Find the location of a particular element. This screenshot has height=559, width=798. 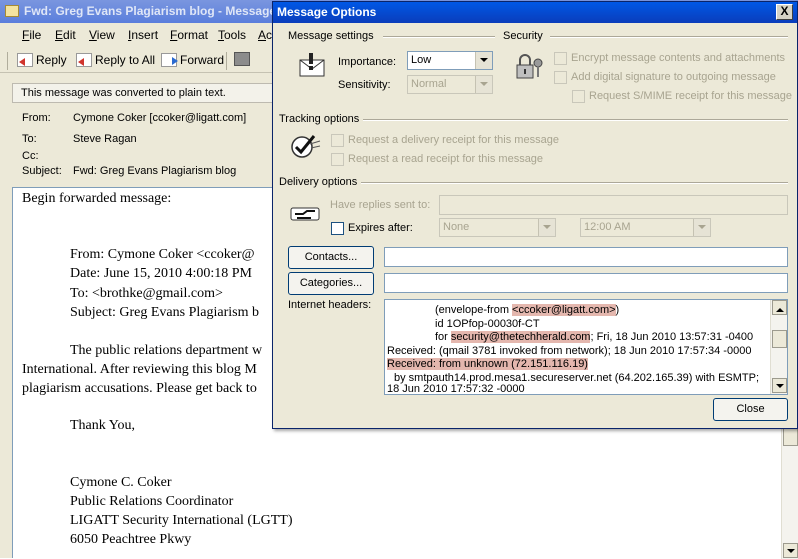

reply-button: Reply is located at coordinates (41, 61).